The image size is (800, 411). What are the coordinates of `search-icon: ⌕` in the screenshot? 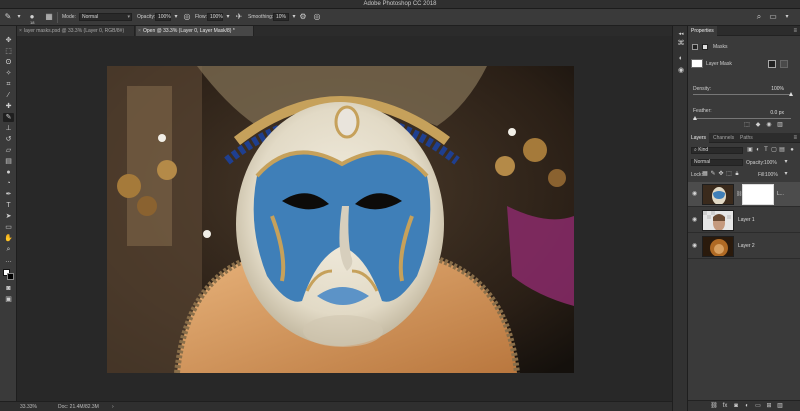 It's located at (759, 17).